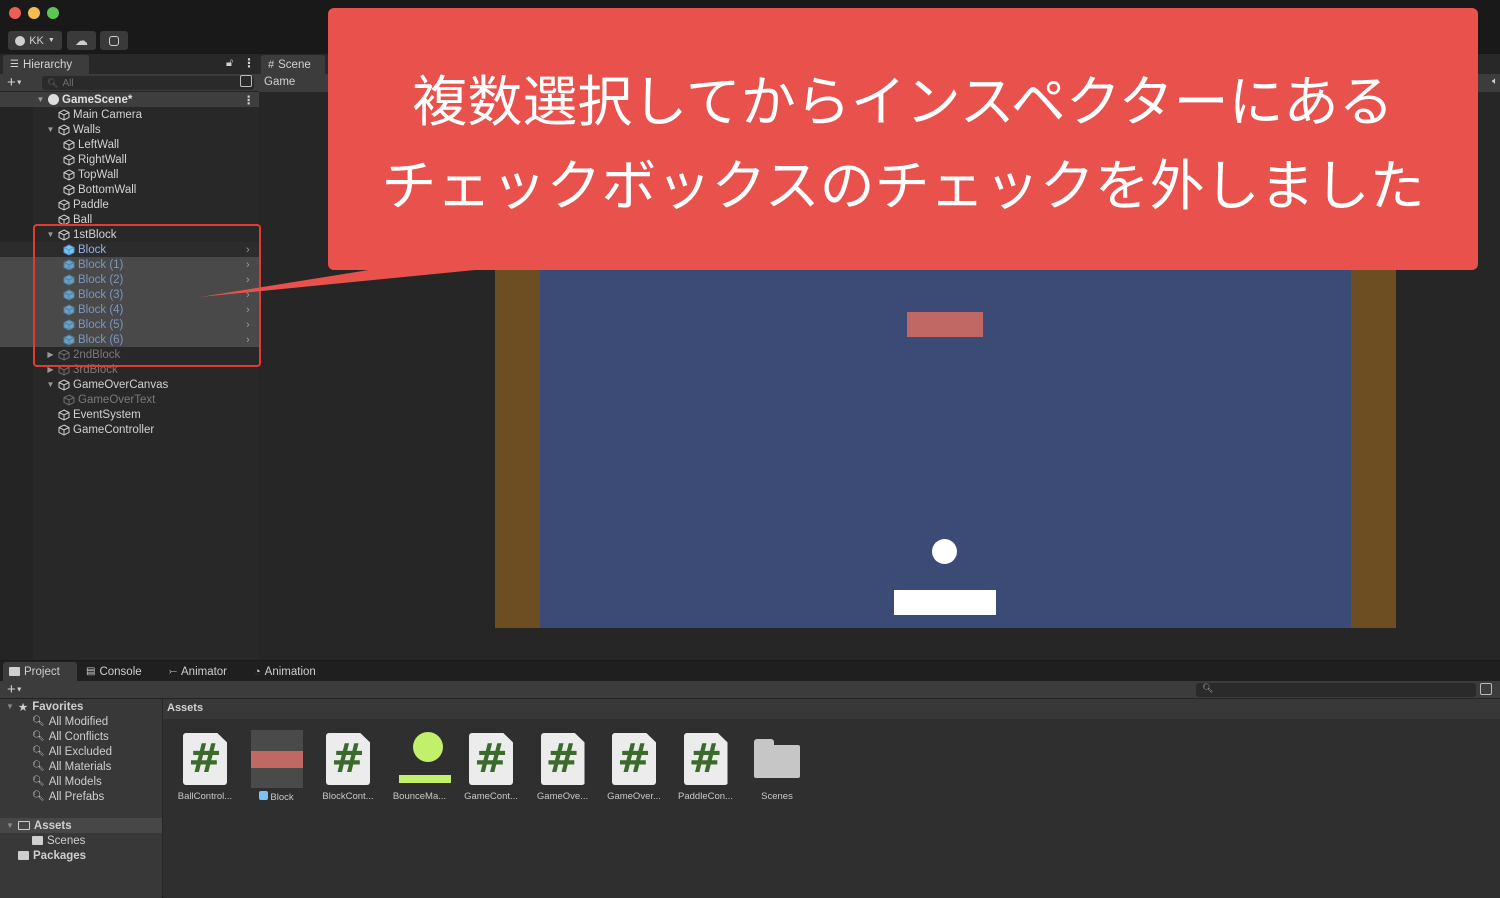 This screenshot has height=898, width=1500. I want to click on favorites-item: 🔍︎ All Conflicts, so click(70, 736).